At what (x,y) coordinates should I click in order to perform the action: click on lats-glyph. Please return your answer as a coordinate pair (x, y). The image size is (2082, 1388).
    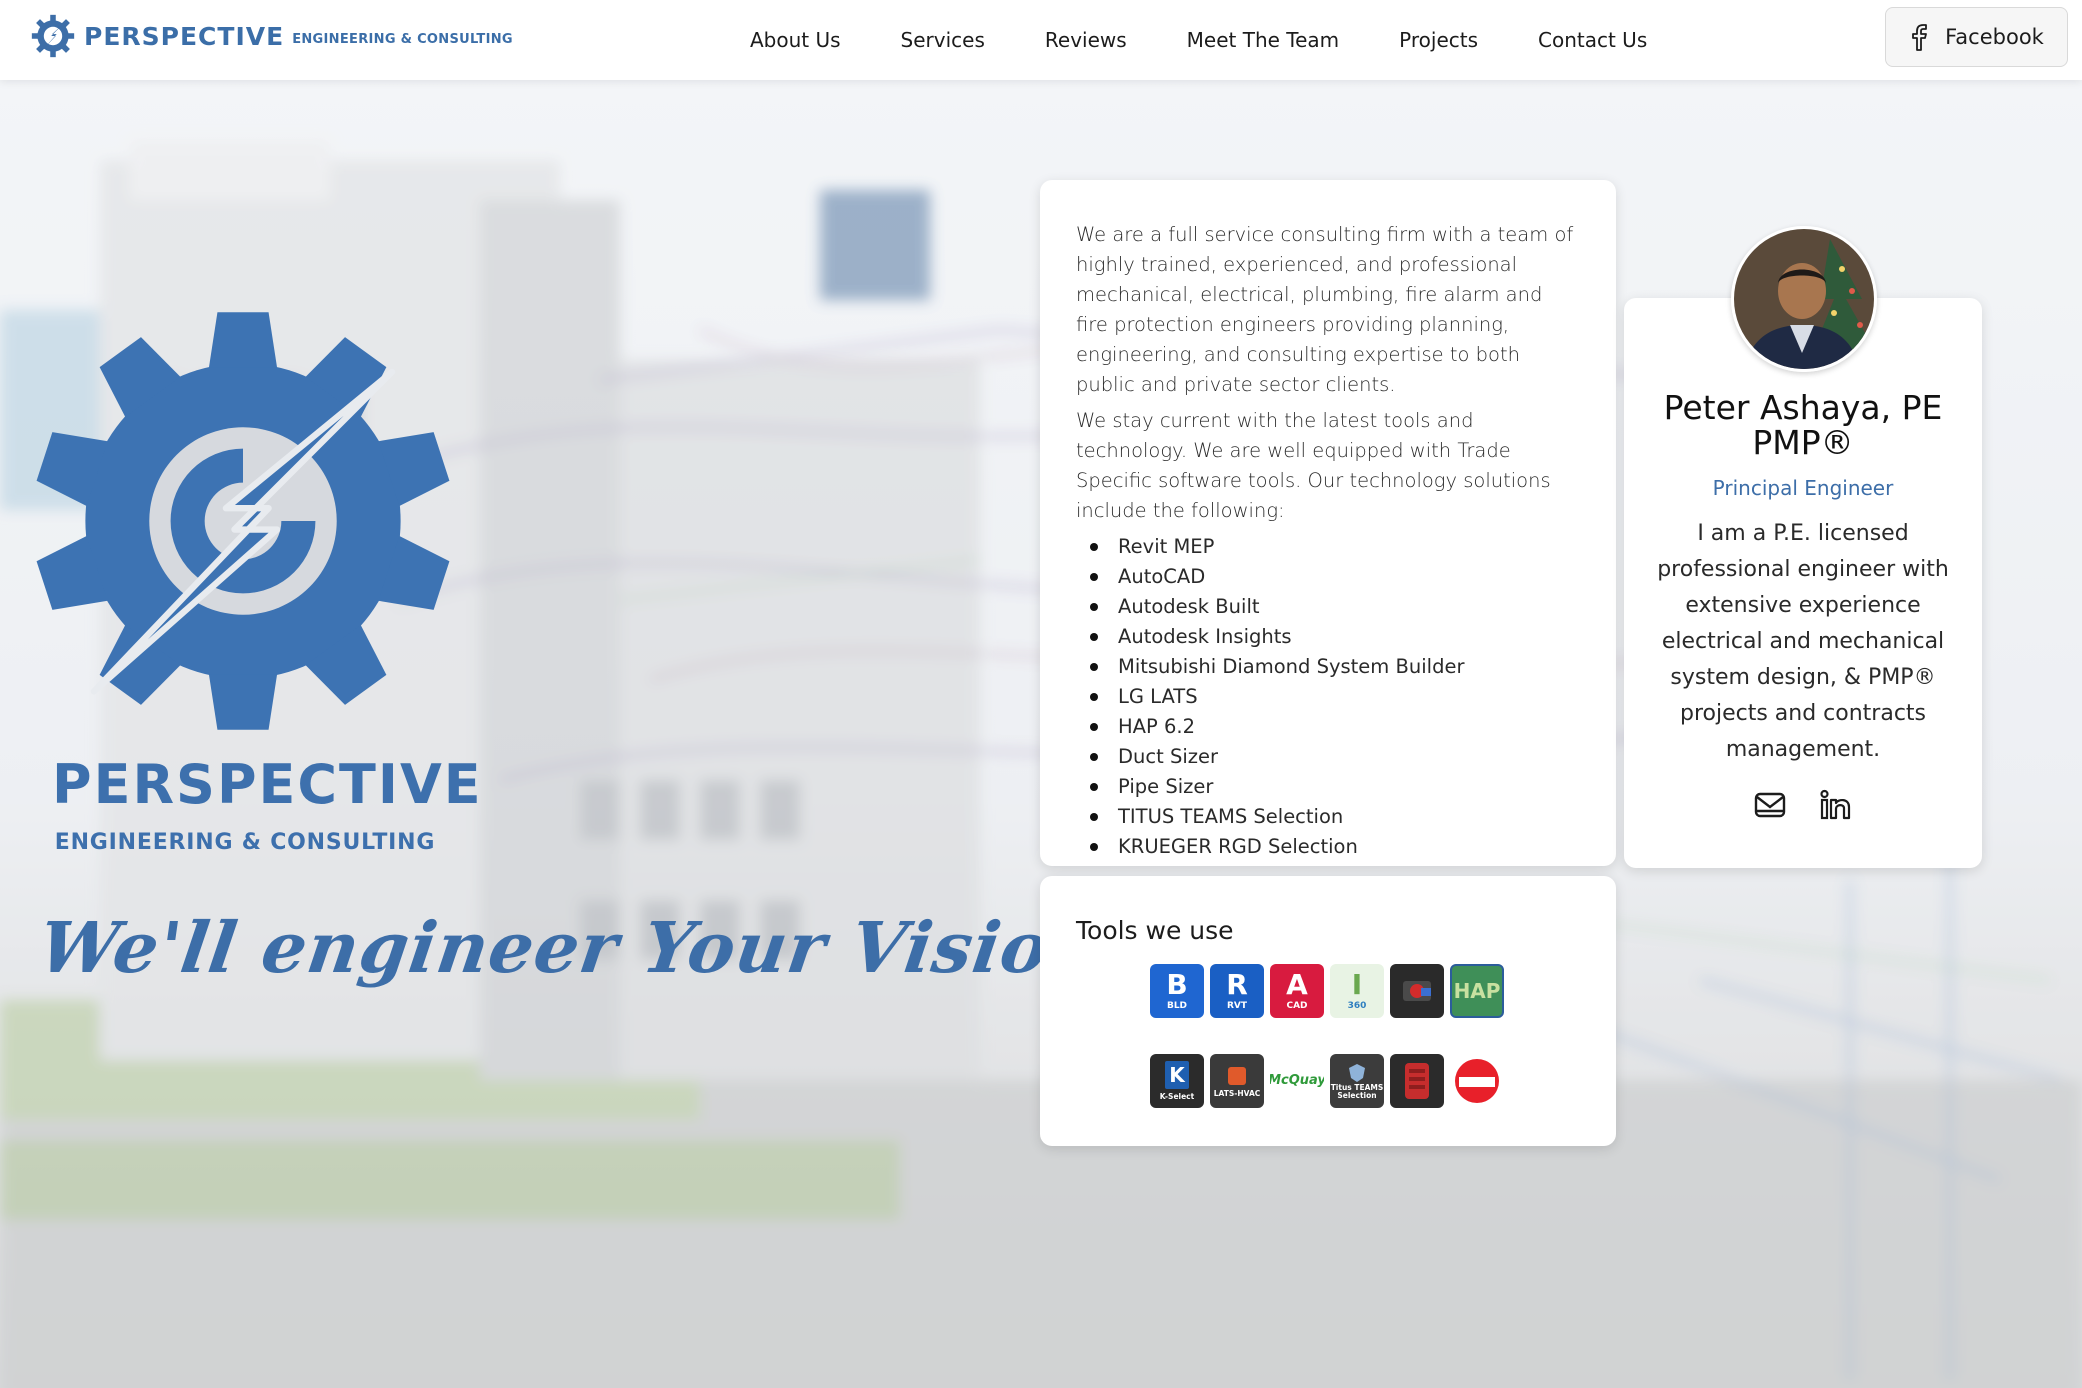
    Looking at the image, I should click on (1237, 1075).